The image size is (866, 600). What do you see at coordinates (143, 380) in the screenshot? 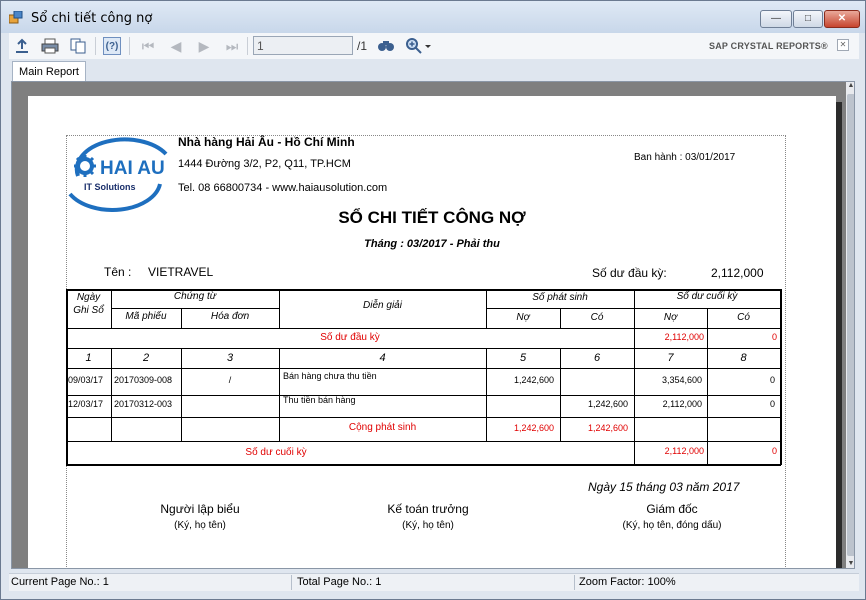
I see `row1-voucher: 20170309-008` at bounding box center [143, 380].